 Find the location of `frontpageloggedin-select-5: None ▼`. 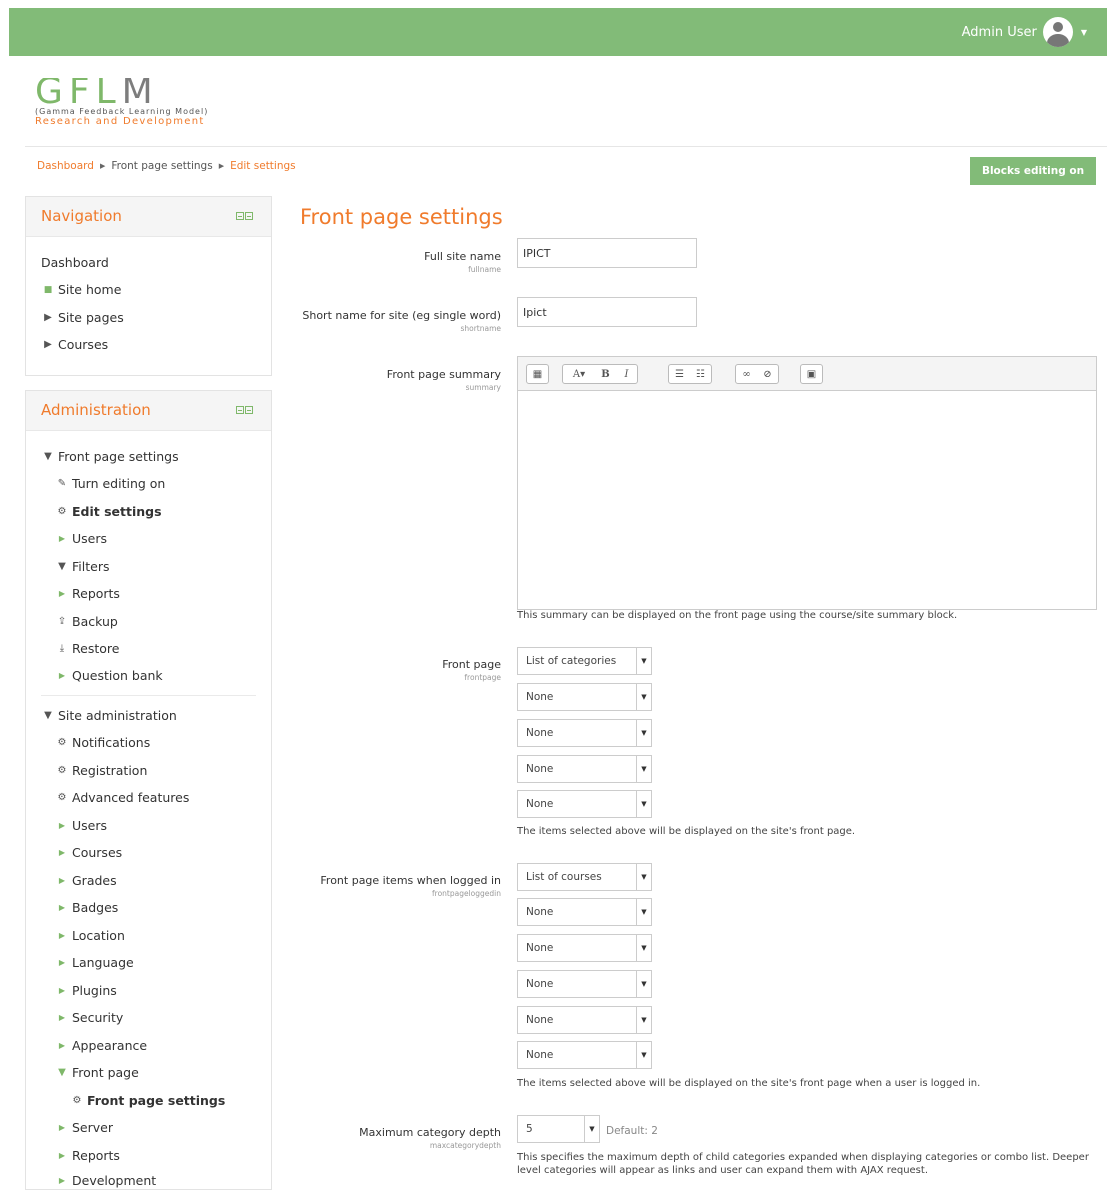

frontpageloggedin-select-5: None ▼ is located at coordinates (584, 1020).